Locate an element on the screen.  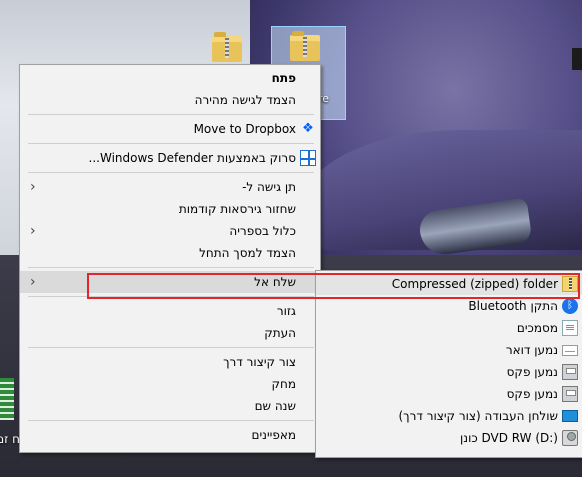
submenu-item-mail-recipient: נמען דואר is located at coordinates (449, 350).